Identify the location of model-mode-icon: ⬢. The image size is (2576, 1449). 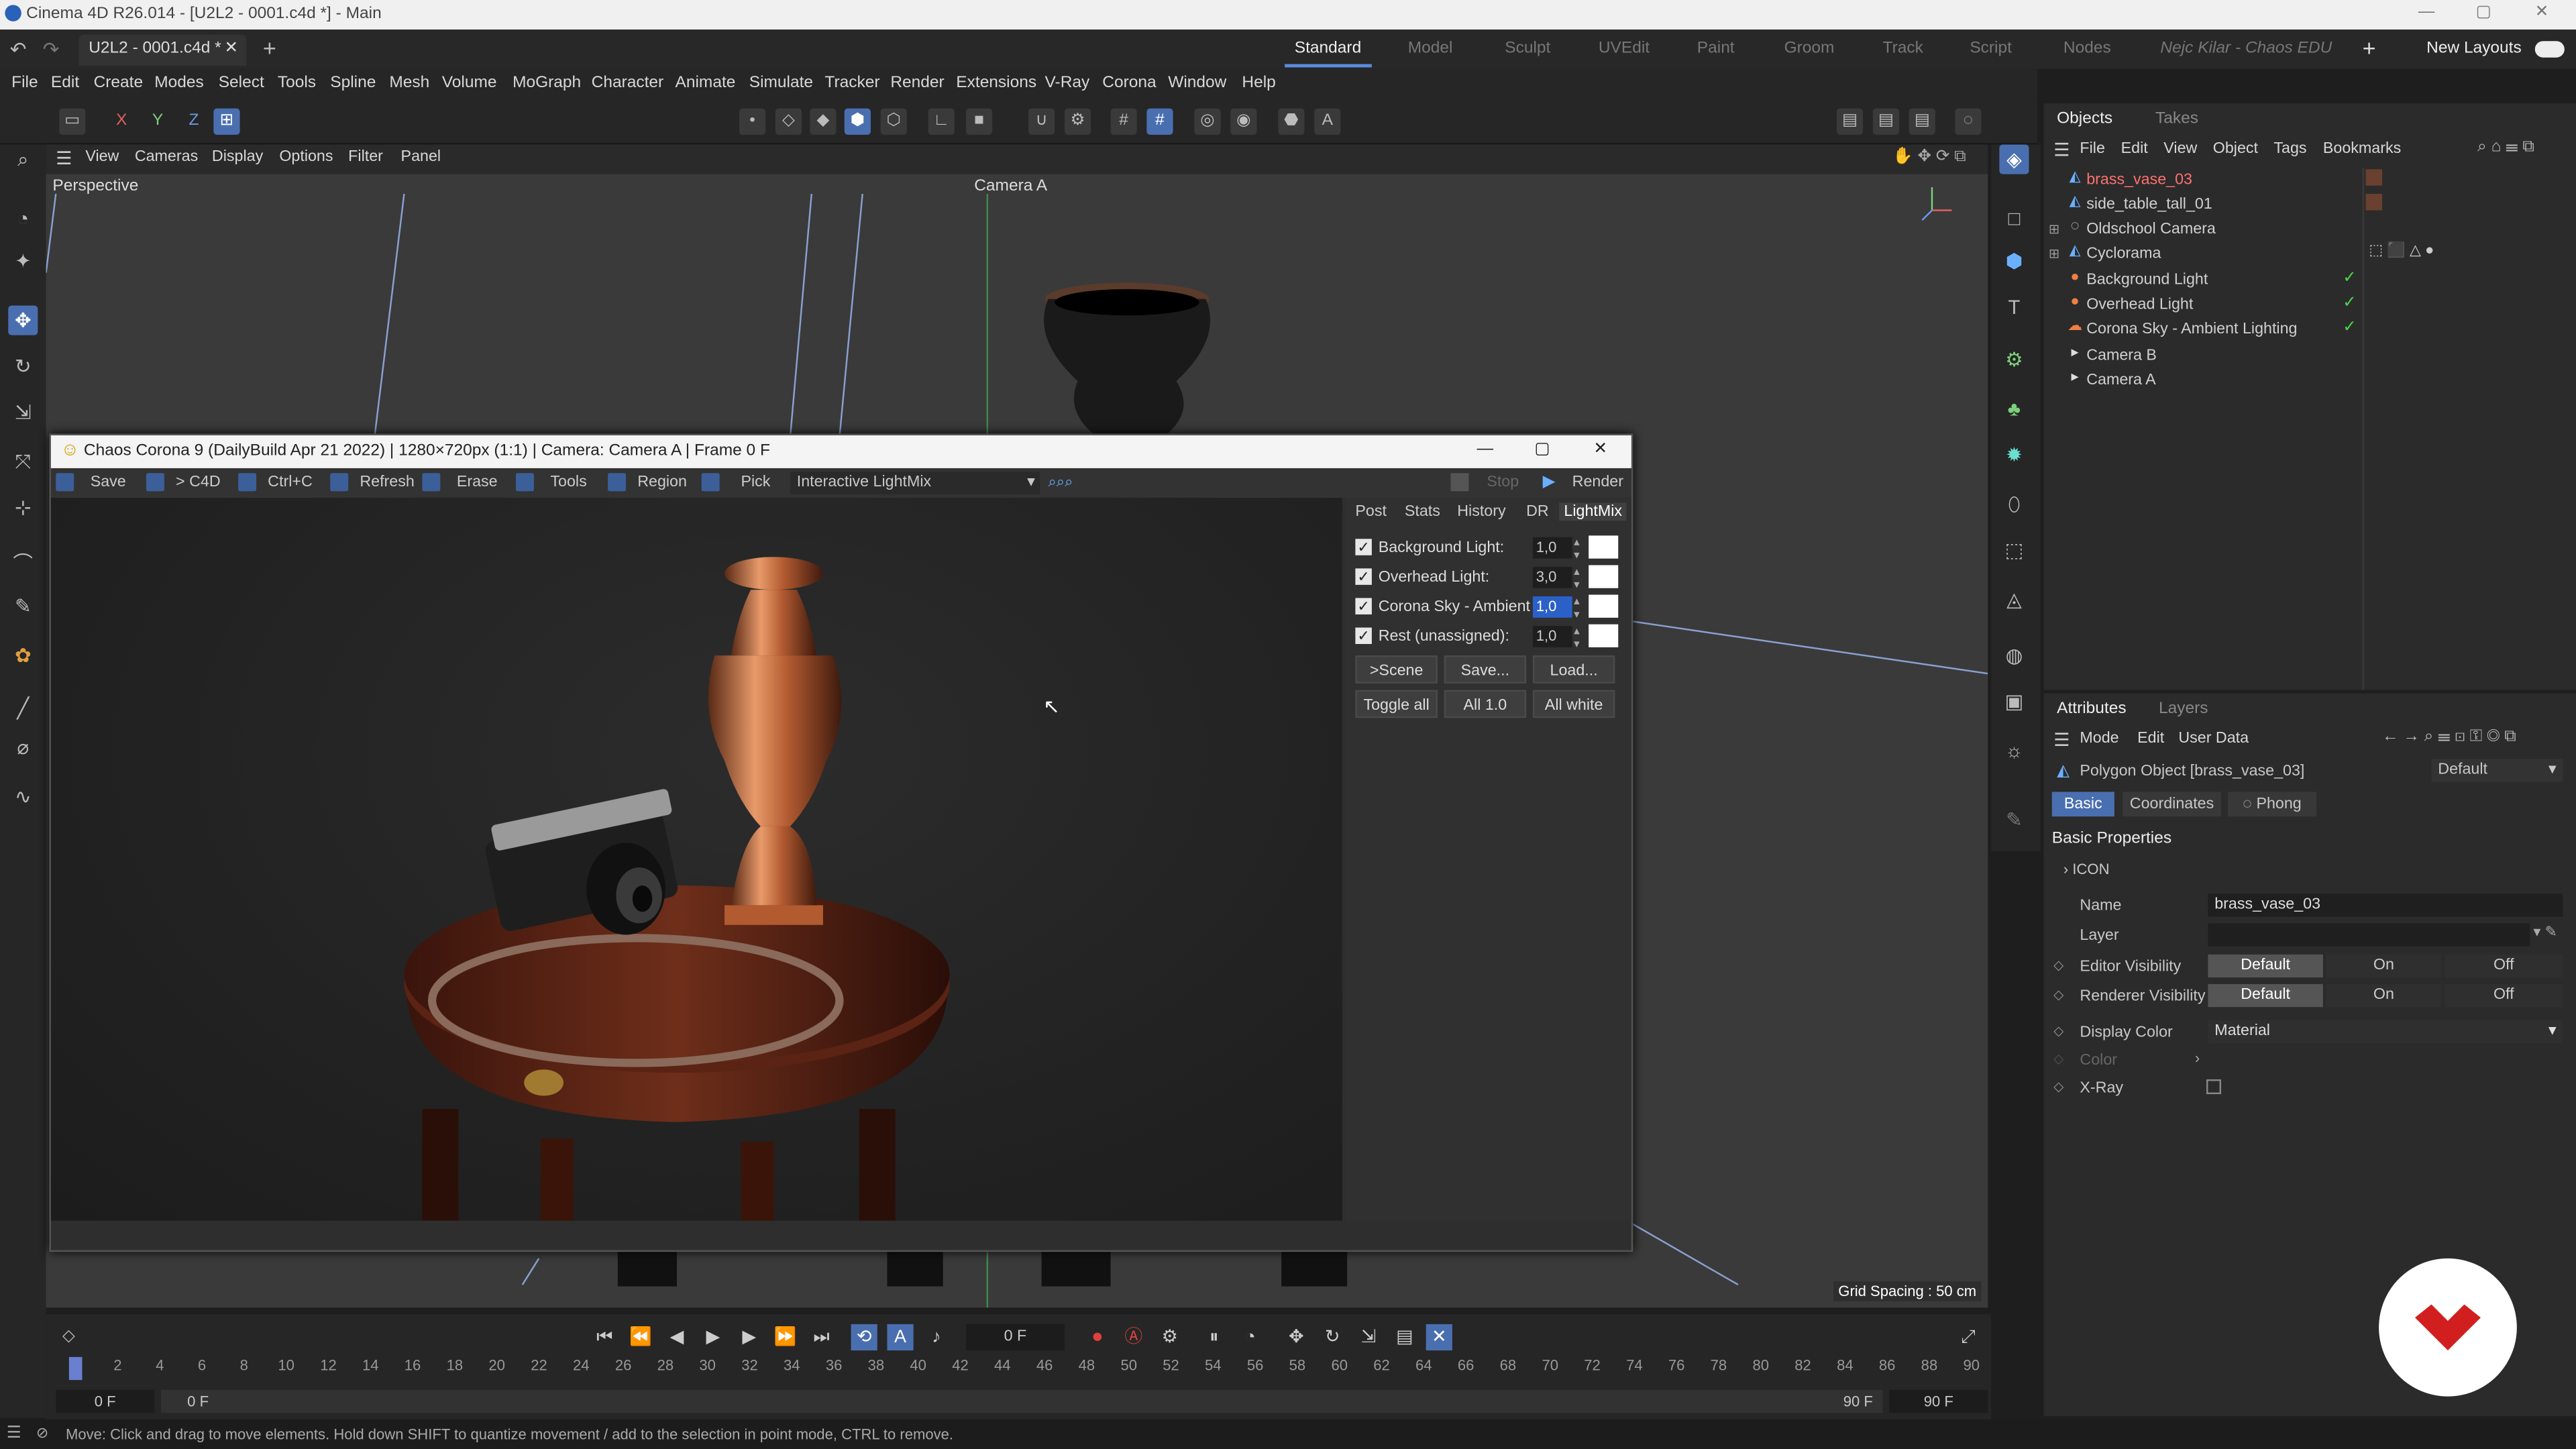
(857, 121).